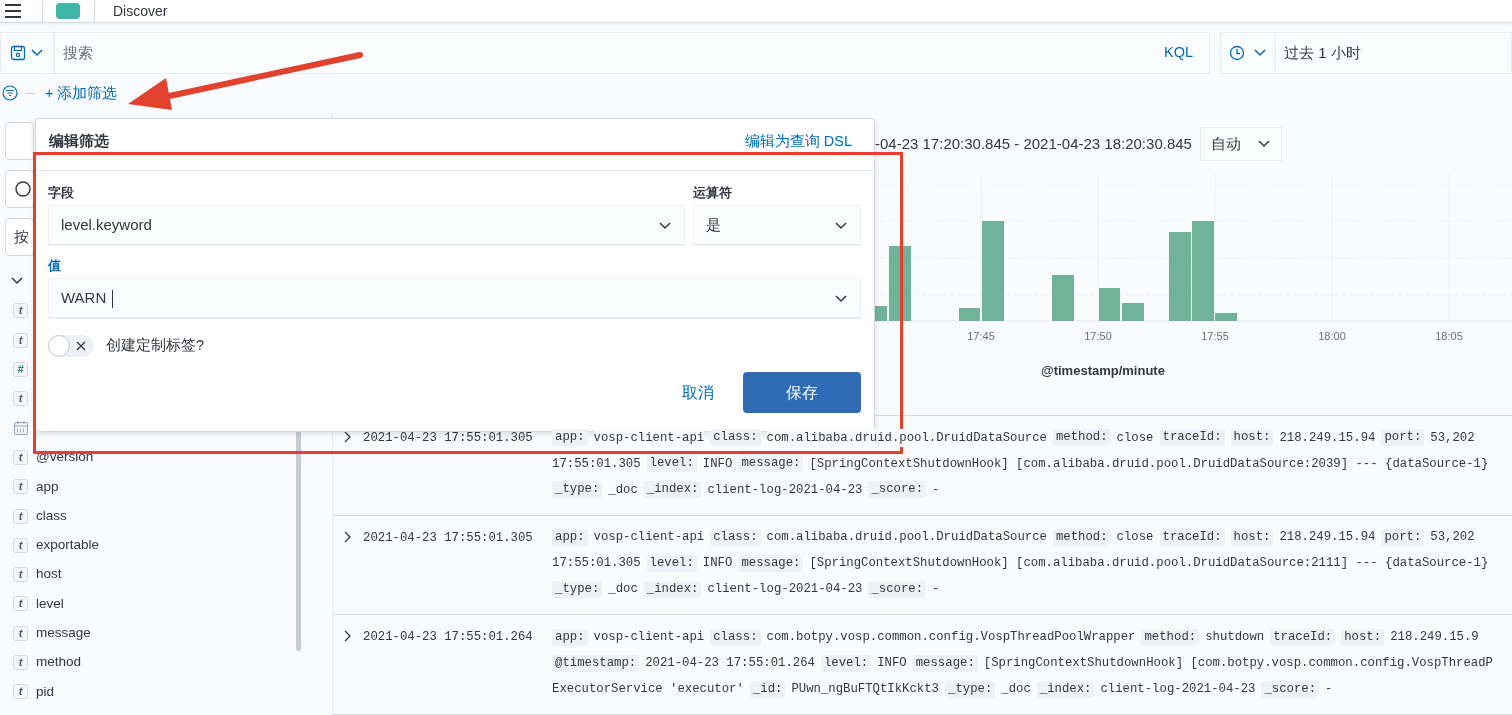 The width and height of the screenshot is (1512, 715). What do you see at coordinates (81, 93) in the screenshot?
I see `add-filter-link: + 添加筛选` at bounding box center [81, 93].